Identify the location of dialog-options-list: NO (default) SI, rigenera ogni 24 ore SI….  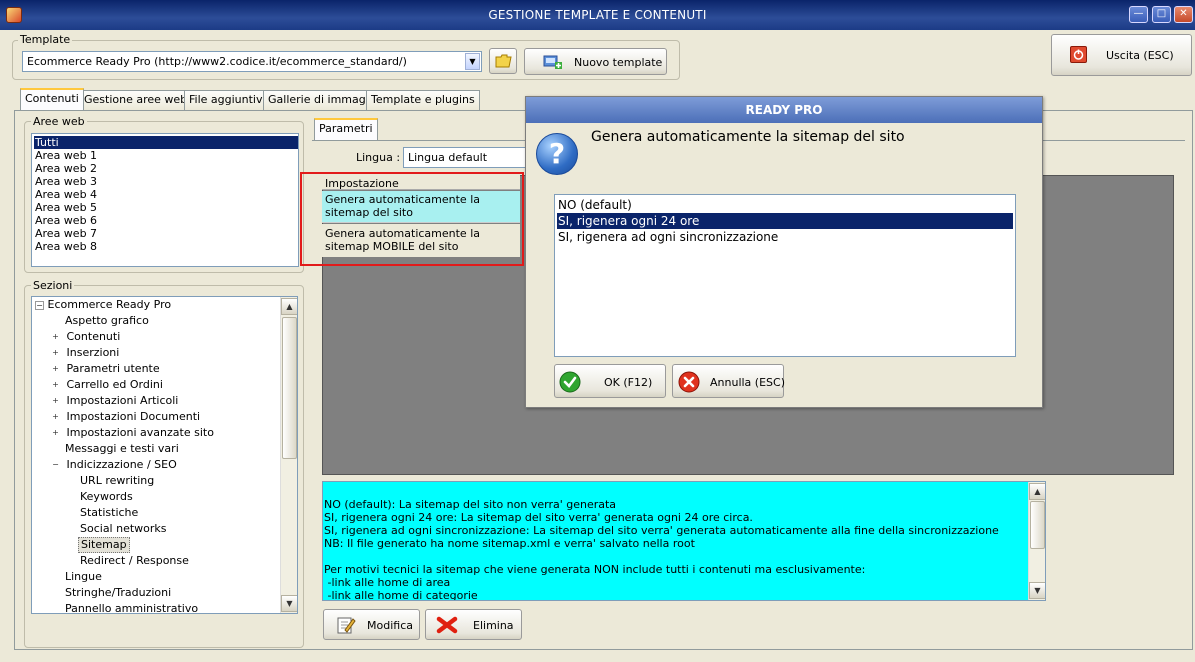
(785, 275).